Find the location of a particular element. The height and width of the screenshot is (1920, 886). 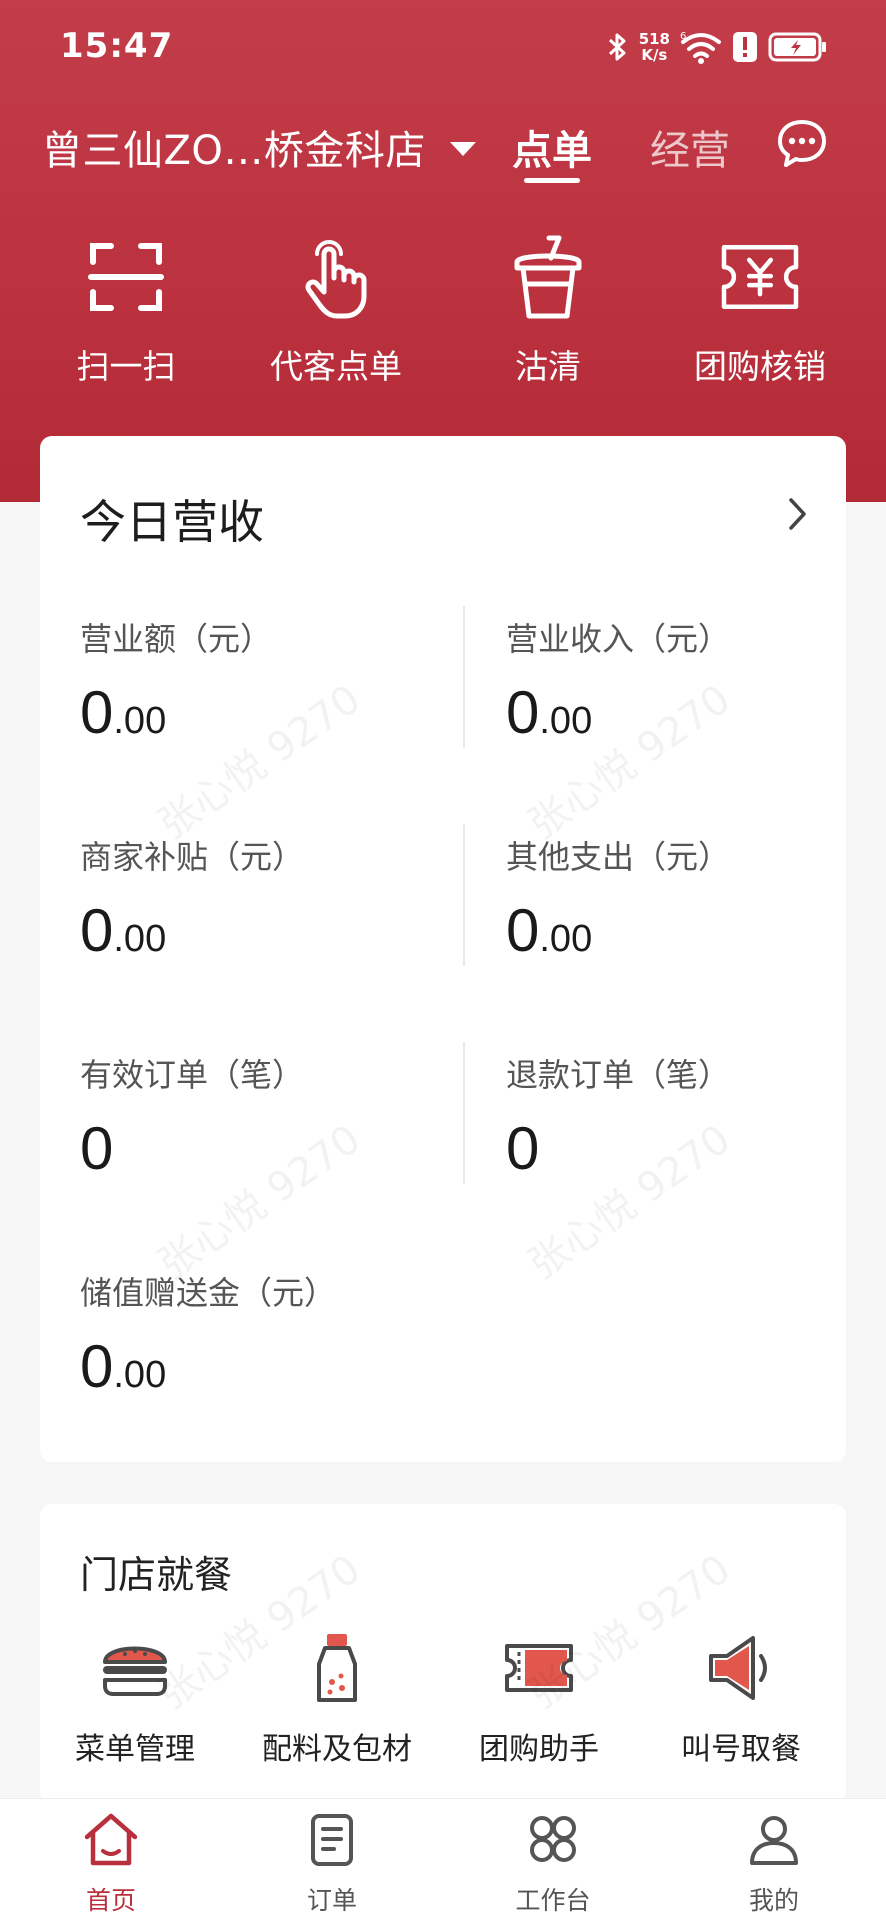

bottom-nav: 首页 订单 工作台 我的 is located at coordinates (443, 1859).